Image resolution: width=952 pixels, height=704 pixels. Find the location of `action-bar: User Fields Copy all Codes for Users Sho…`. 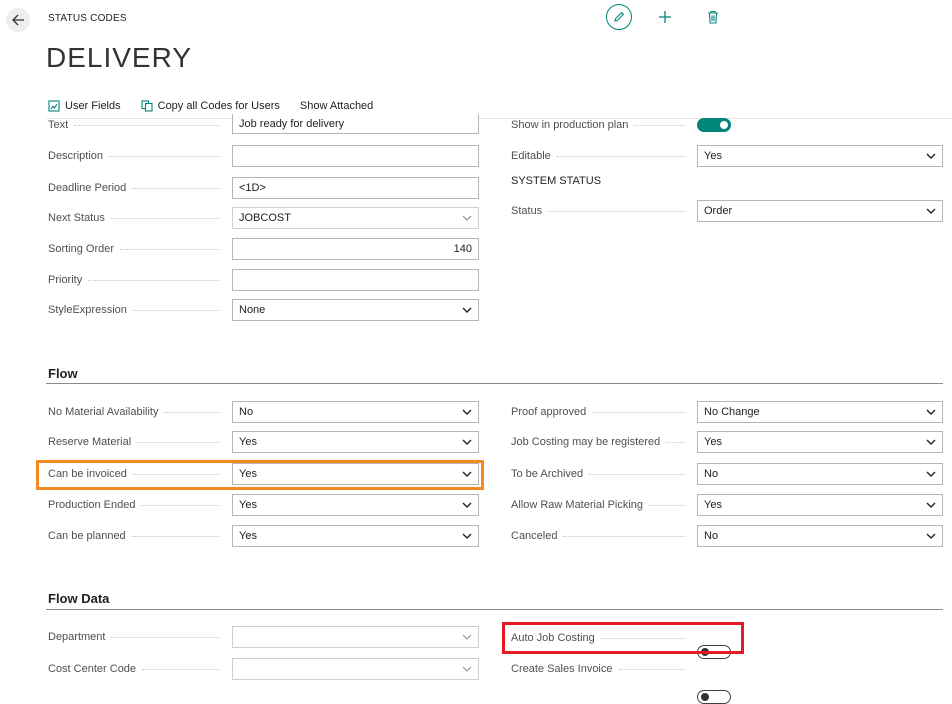

action-bar: User Fields Copy all Codes for Users Sho… is located at coordinates (210, 106).